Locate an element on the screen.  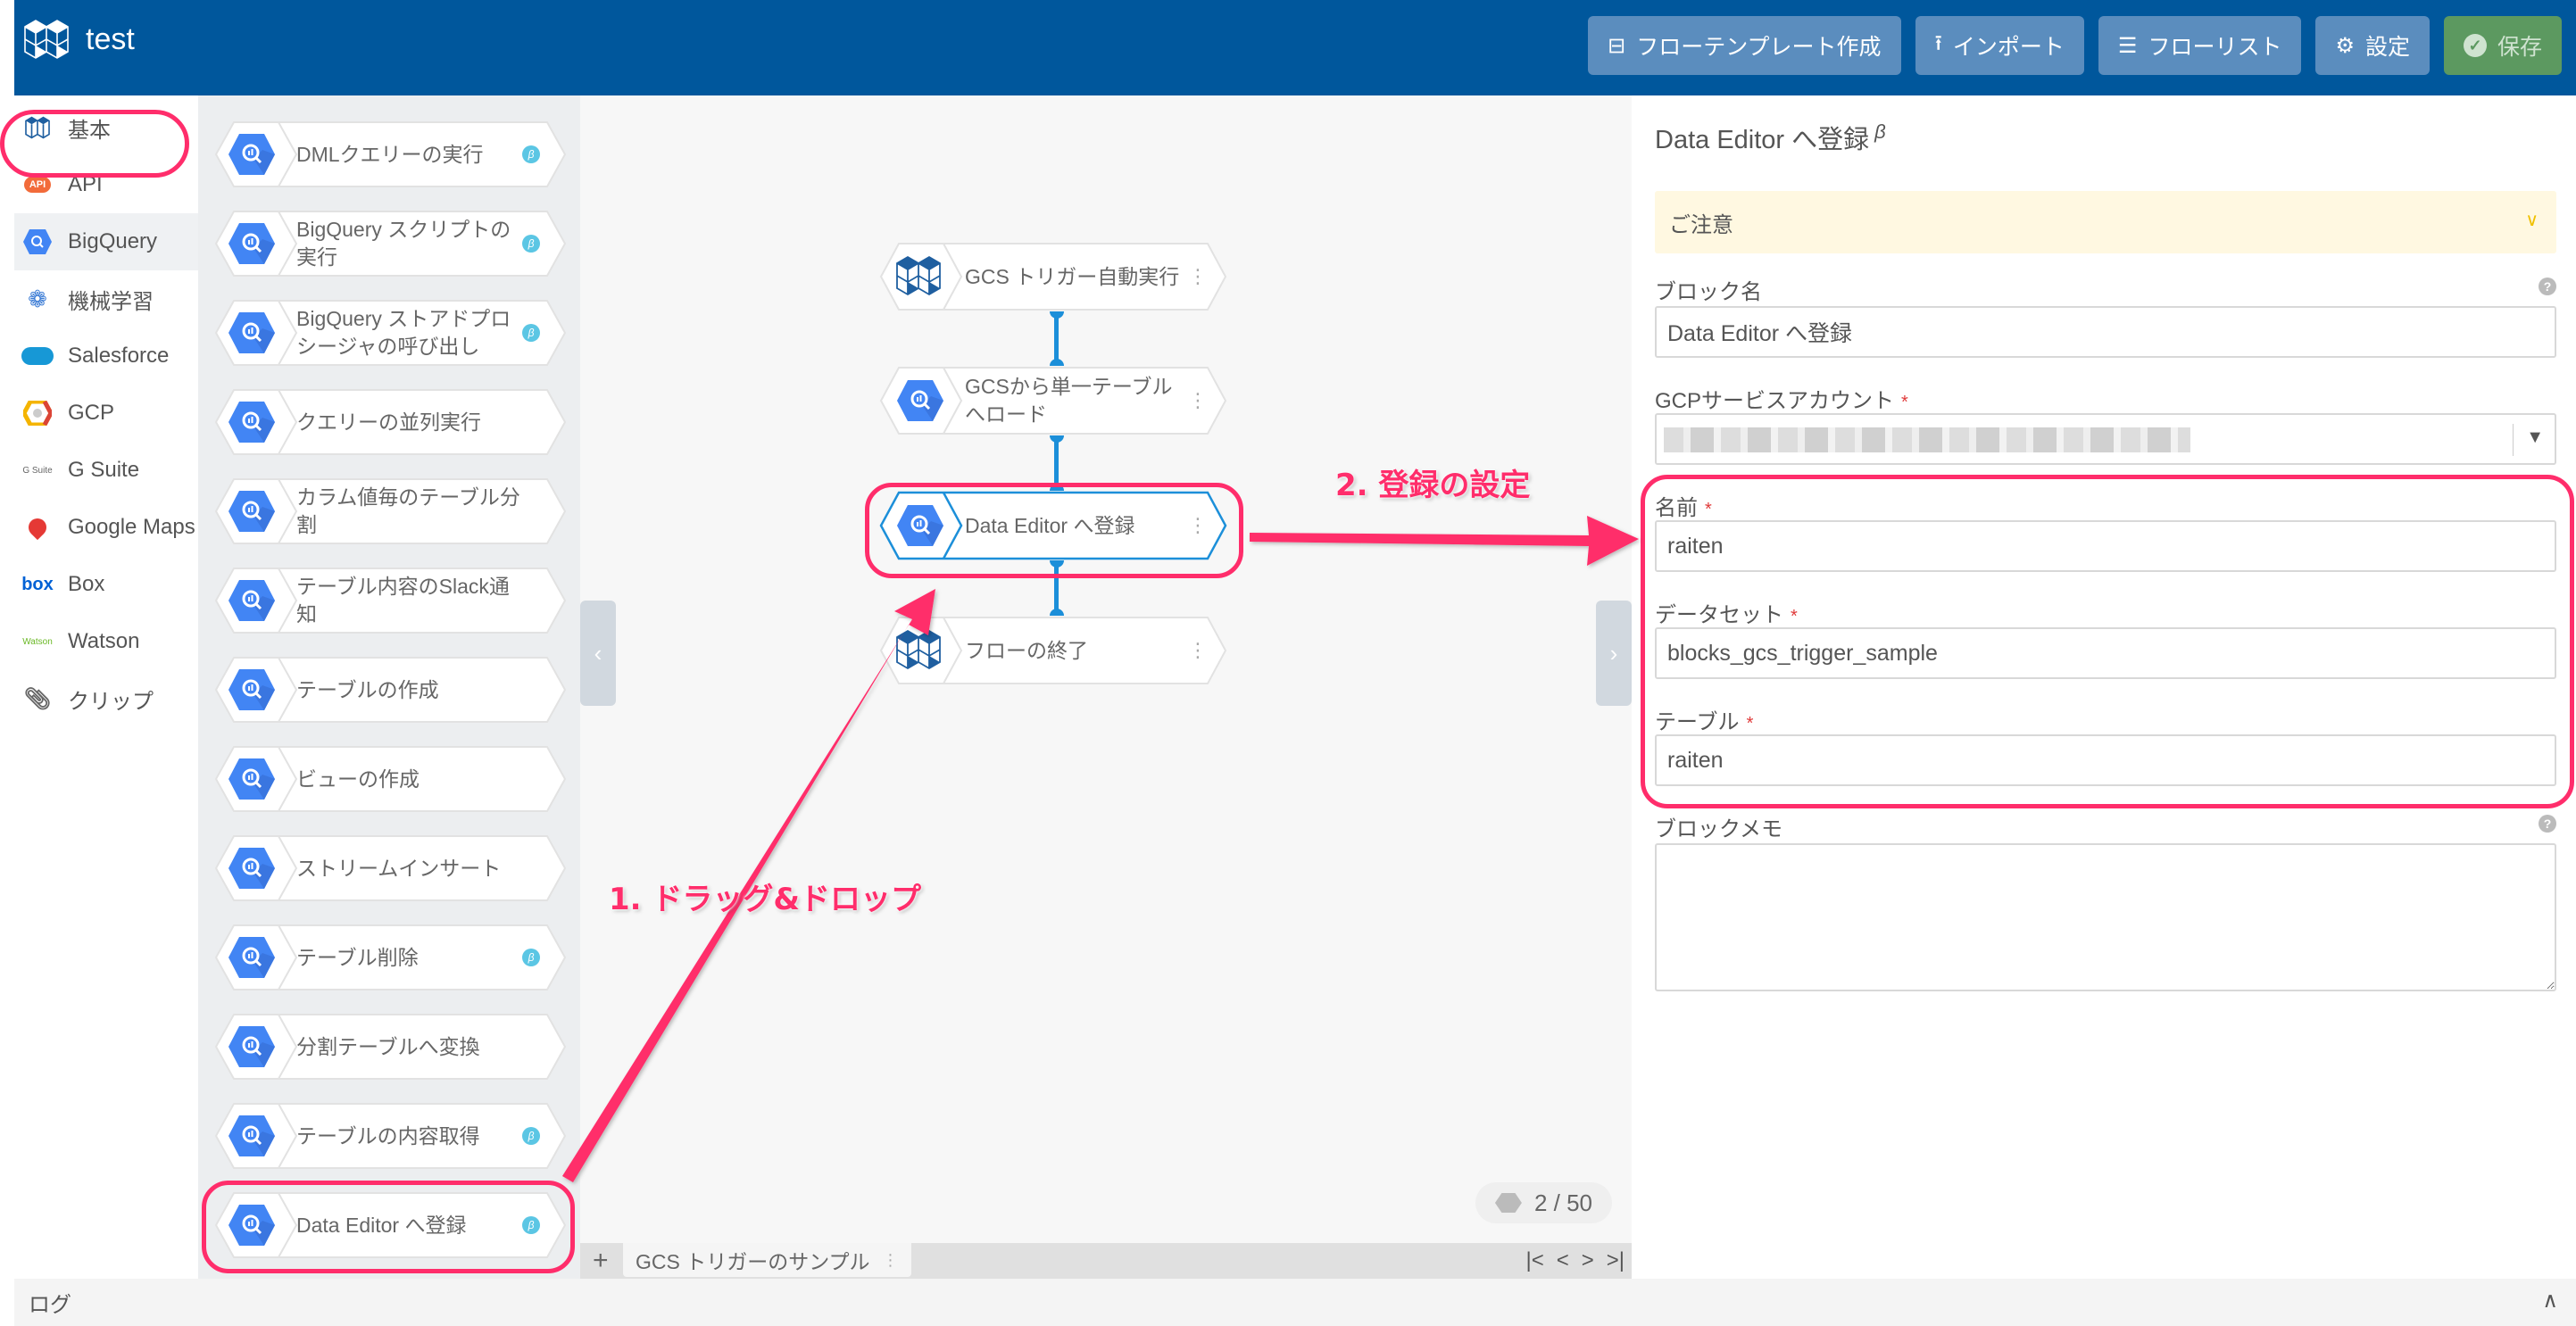
collapse-panel-handle: › is located at coordinates (1614, 653).